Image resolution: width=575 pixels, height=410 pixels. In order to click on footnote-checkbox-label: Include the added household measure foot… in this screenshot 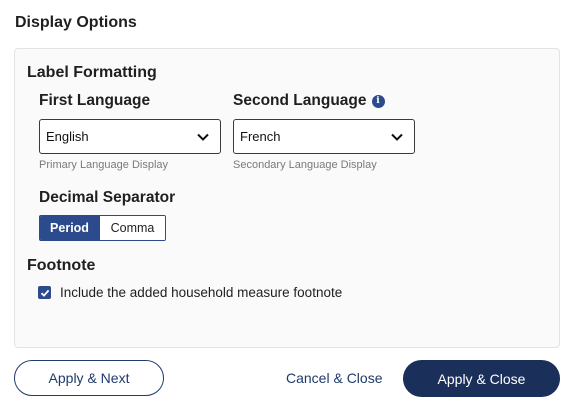, I will do `click(201, 292)`.